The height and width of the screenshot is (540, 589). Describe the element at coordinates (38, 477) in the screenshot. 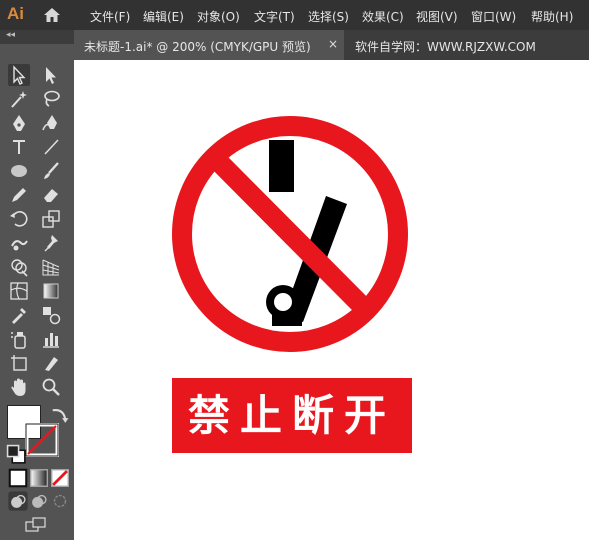

I see `gradient-mode-icon` at that location.